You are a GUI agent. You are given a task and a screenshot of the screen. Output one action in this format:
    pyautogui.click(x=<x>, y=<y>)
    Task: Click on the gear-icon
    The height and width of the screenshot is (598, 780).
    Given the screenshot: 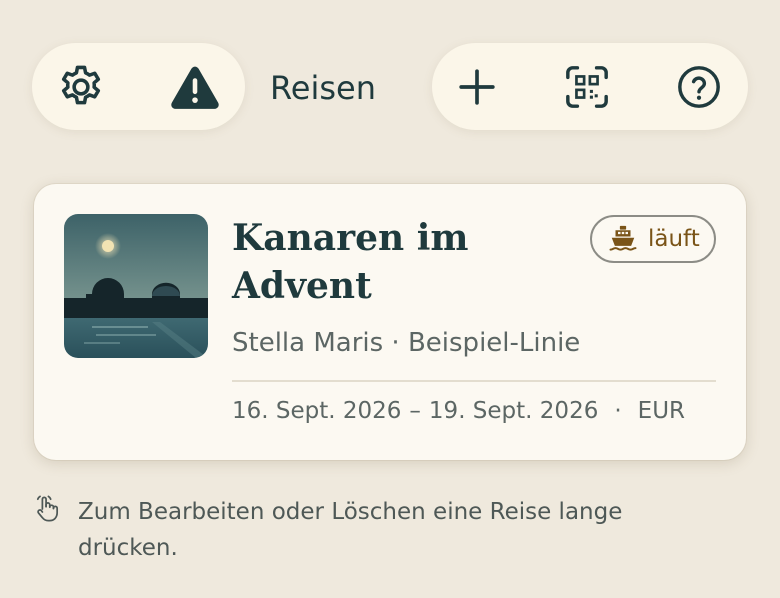 What is the action you would take?
    pyautogui.click(x=81, y=84)
    